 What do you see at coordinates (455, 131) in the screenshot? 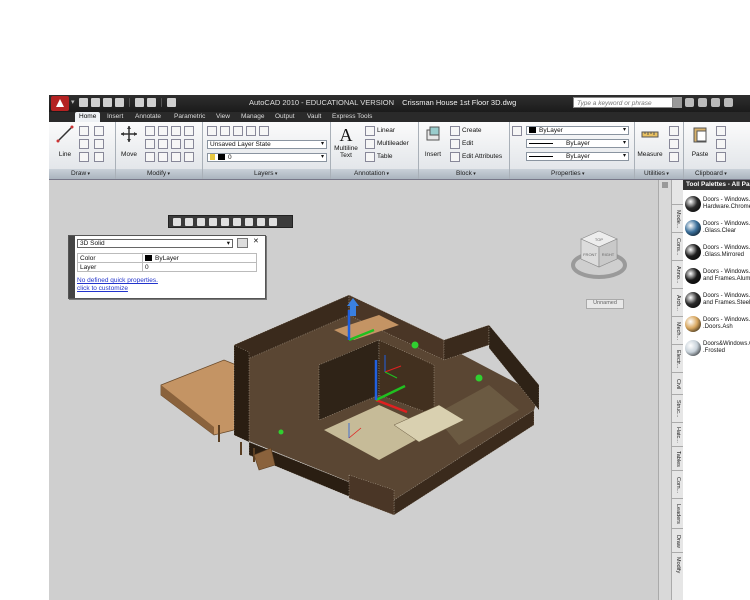
I see `create-block-icon` at bounding box center [455, 131].